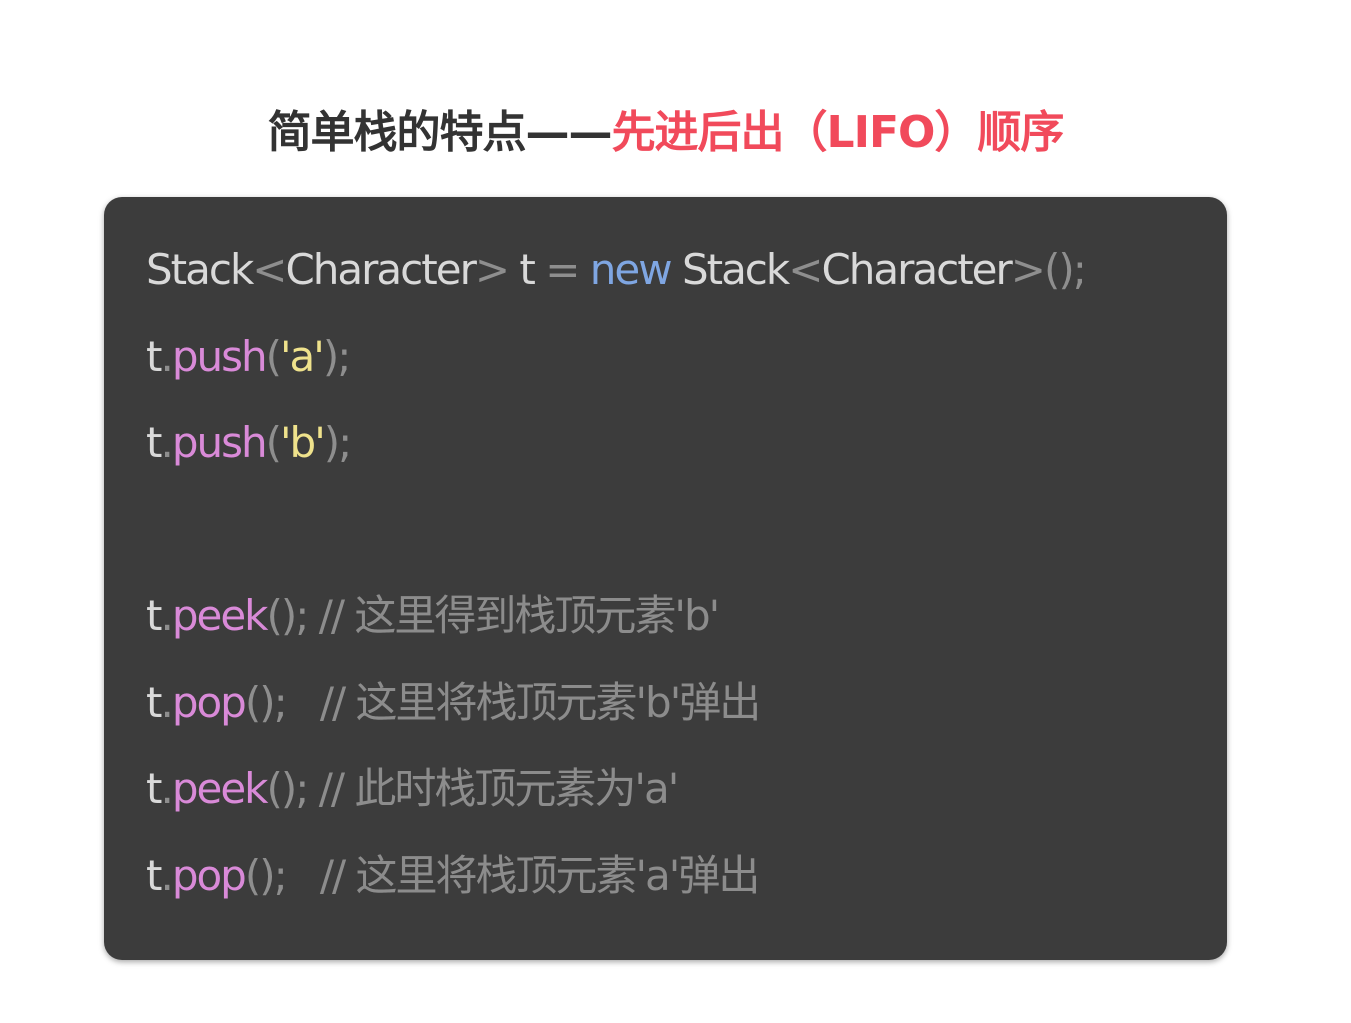 This screenshot has width=1351, height=1023. I want to click on code-line: t.pop(); // 这里将栈顶元素'a'弹出, so click(615, 886).